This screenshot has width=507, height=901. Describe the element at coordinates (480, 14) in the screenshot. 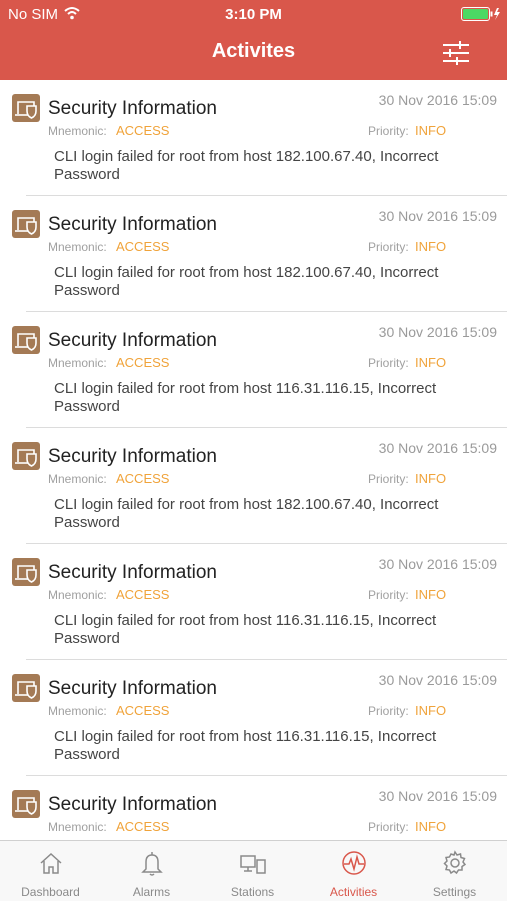

I see `battery-icon` at that location.